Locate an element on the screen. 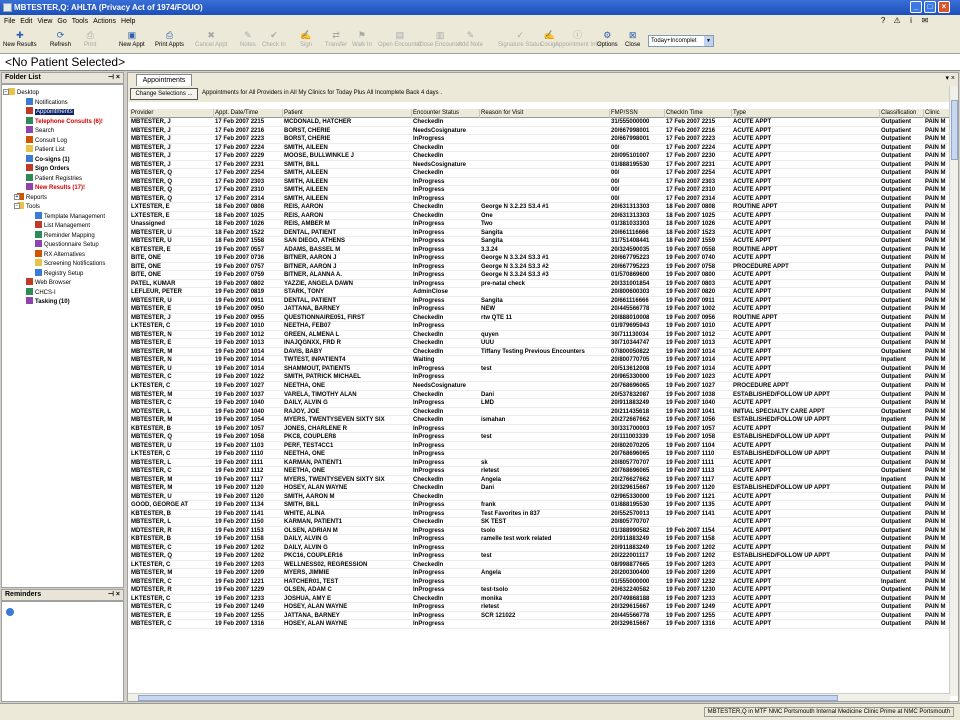 The height and width of the screenshot is (720, 960). toolbar-sign-button: ✍ Sign is located at coordinates (306, 41).